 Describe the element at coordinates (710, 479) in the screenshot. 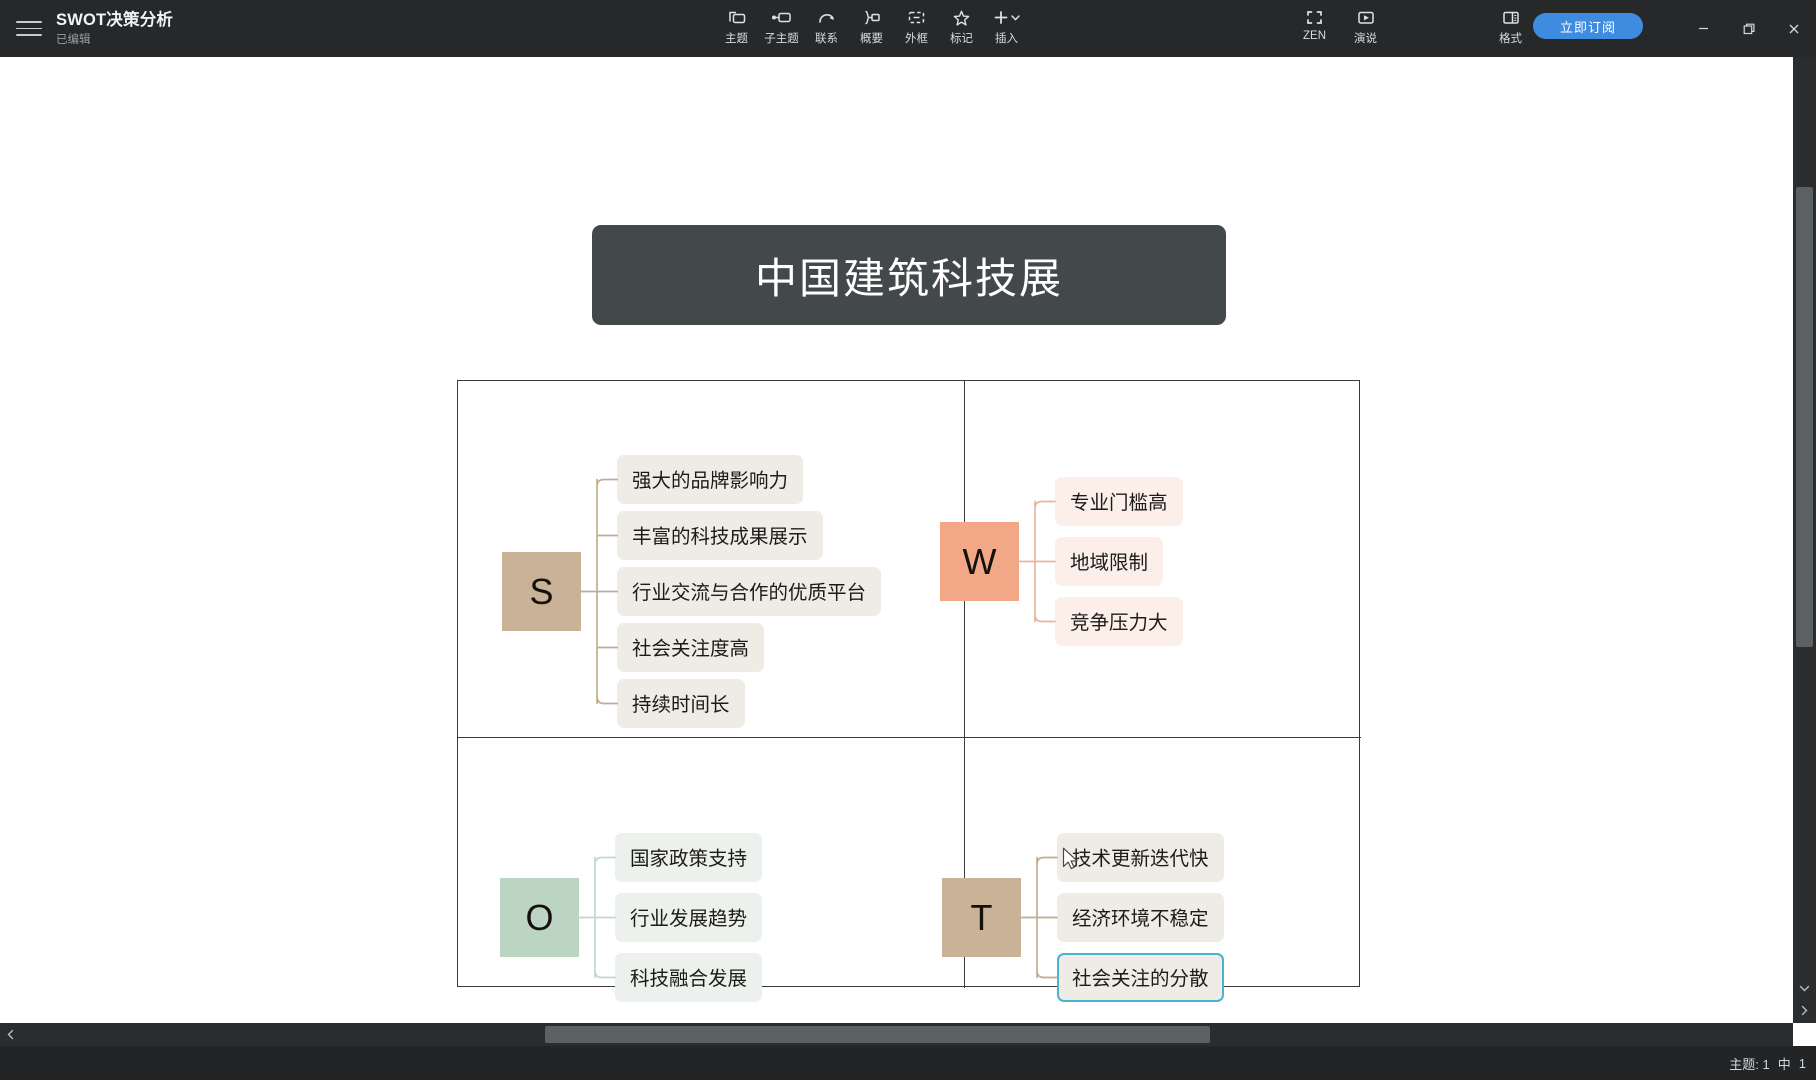

I see `leaf-node: 强大的品牌影响力` at that location.